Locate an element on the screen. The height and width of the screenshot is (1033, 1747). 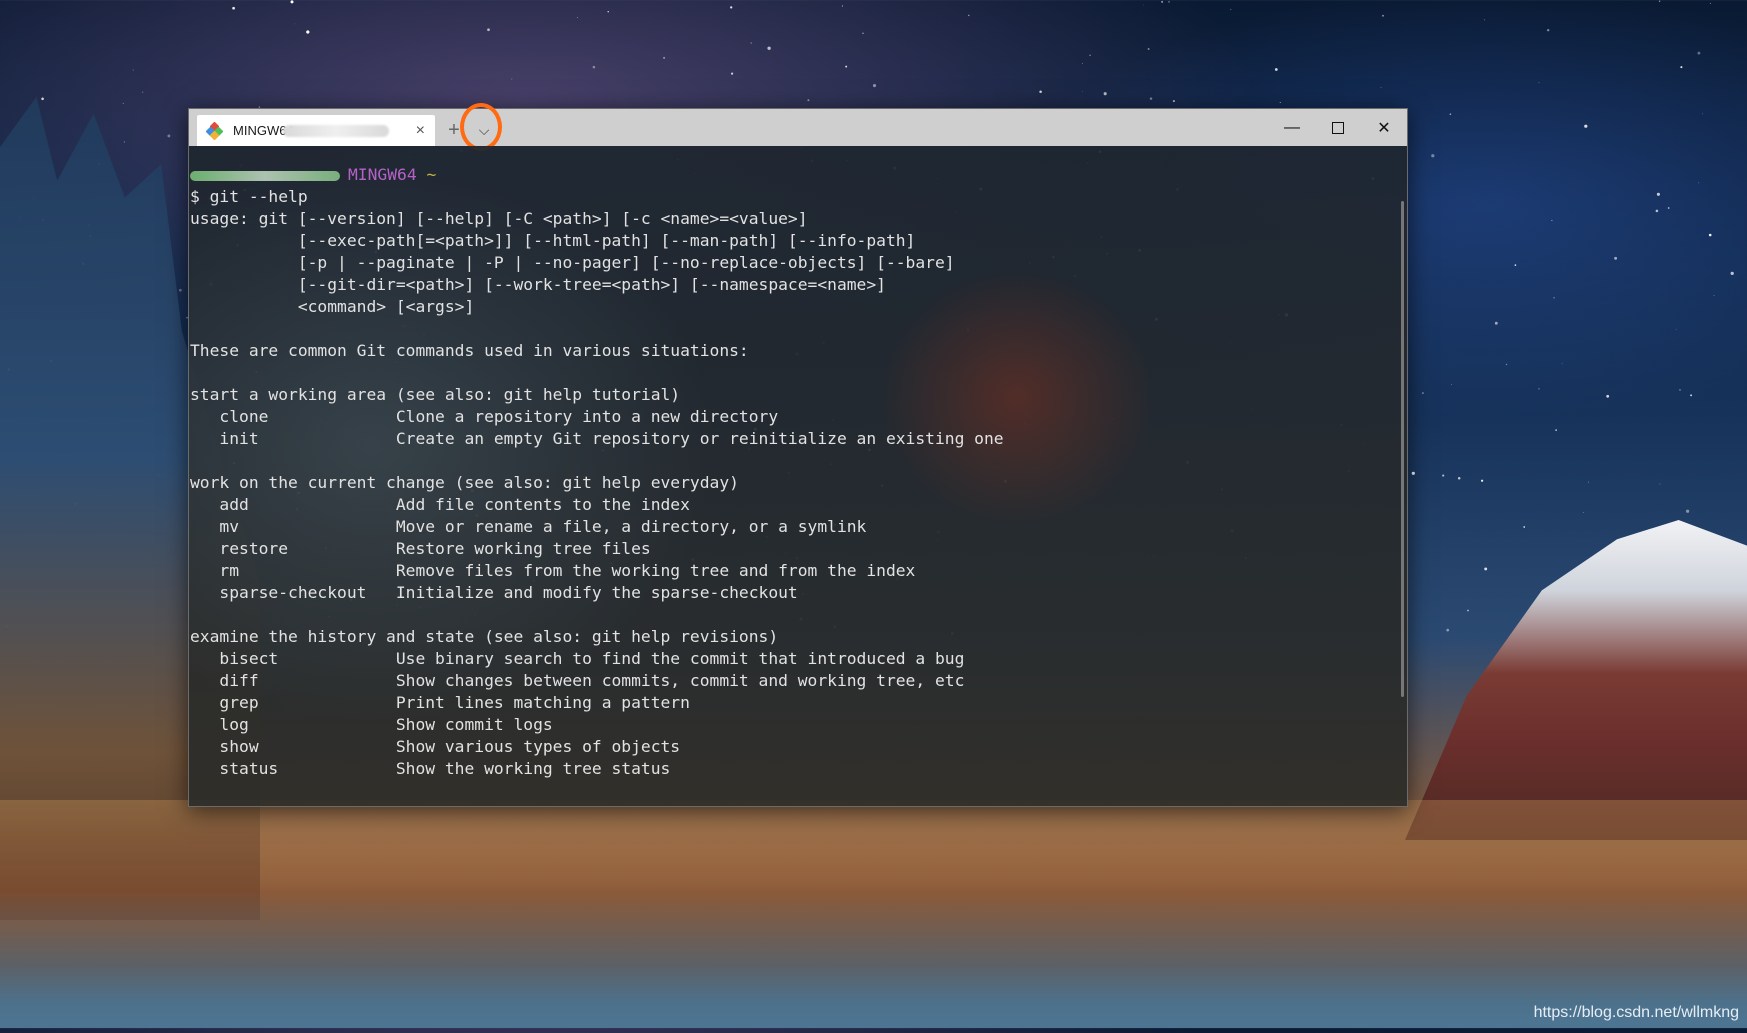
close-icon: ✕ is located at coordinates (1384, 128).